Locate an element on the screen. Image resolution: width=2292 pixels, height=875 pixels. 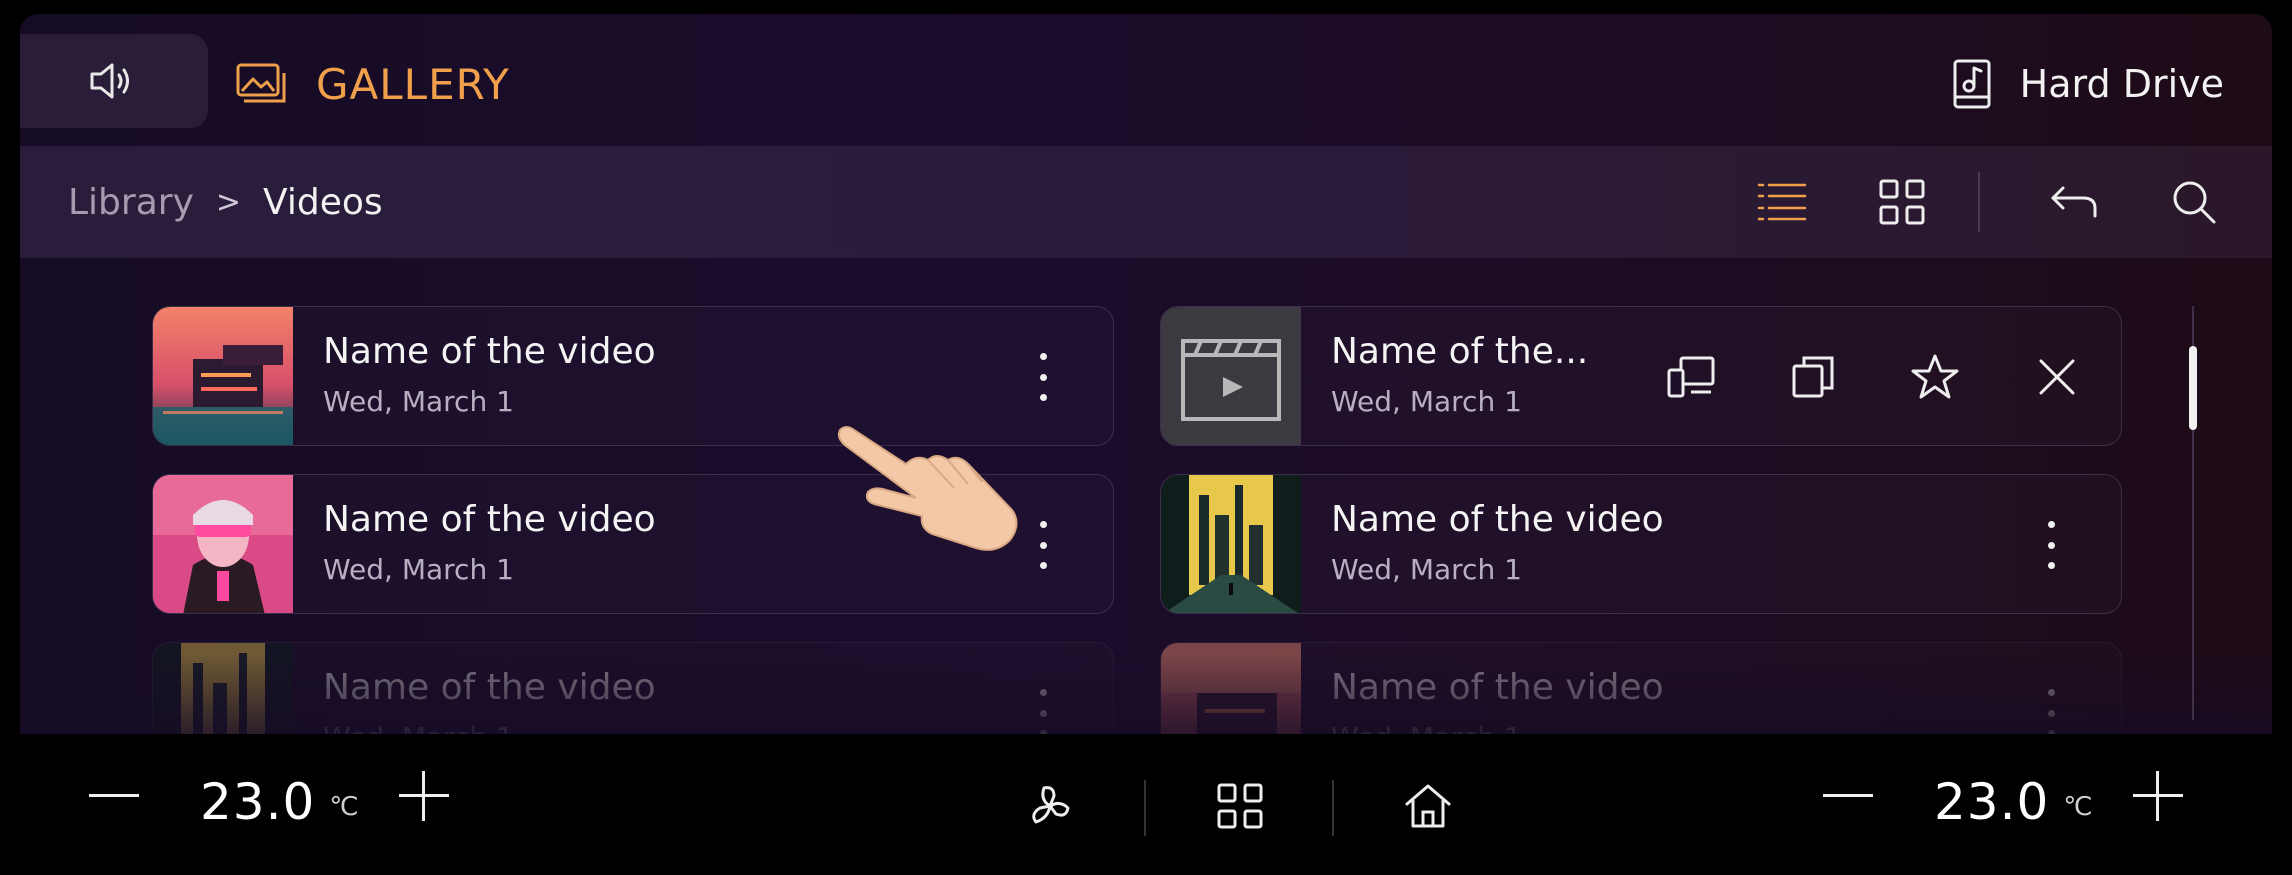
right-temp-increase-button is located at coordinates (2158, 796).